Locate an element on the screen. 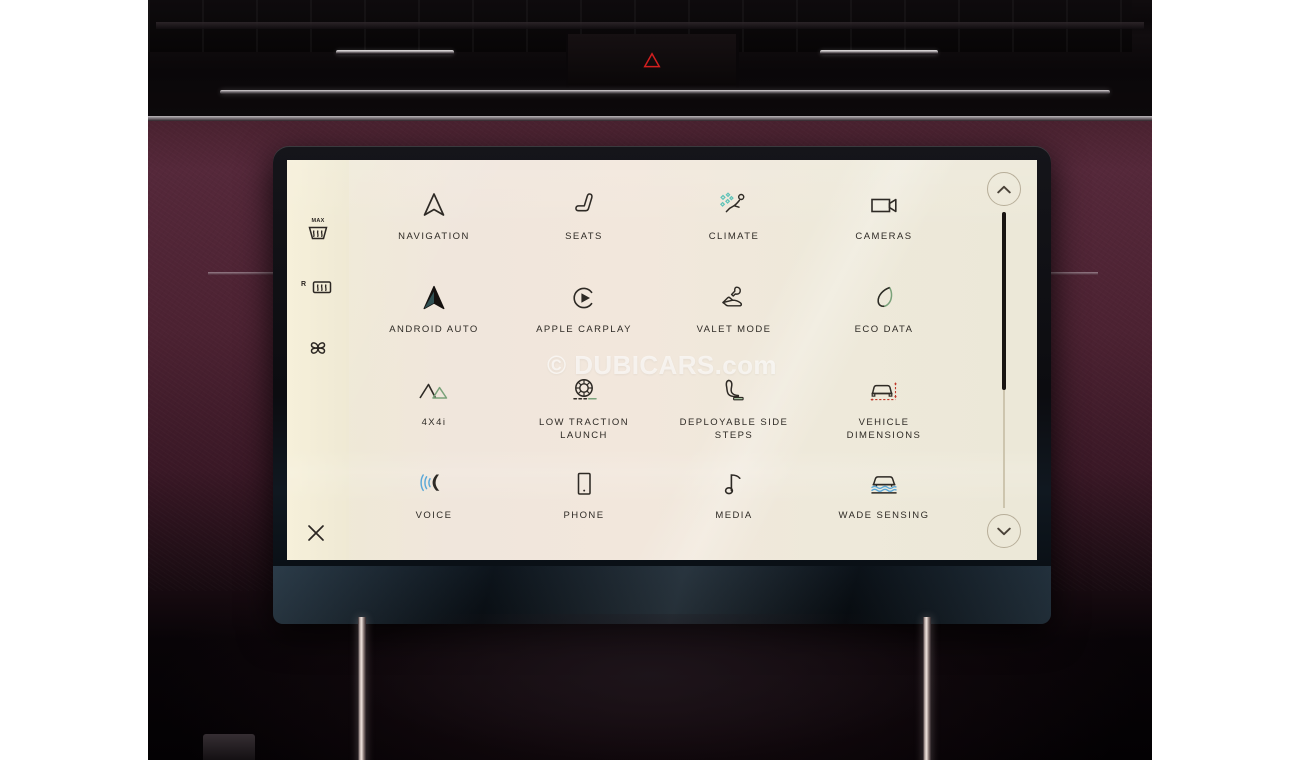 Image resolution: width=1300 pixels, height=760 pixels. letterbox-right is located at coordinates (1226, 380).